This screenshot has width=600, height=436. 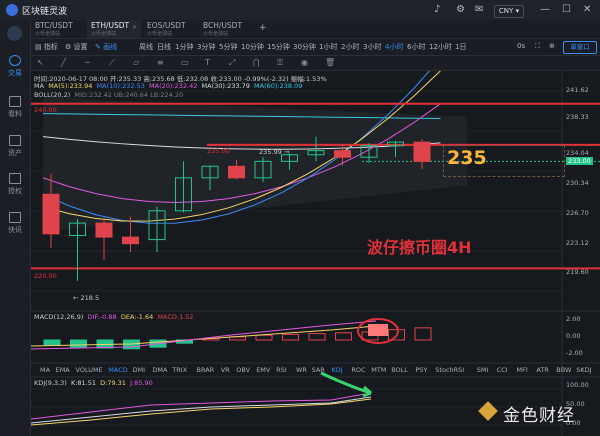 I want to click on ma30-value: MA(30):233.79, so click(x=225, y=86).